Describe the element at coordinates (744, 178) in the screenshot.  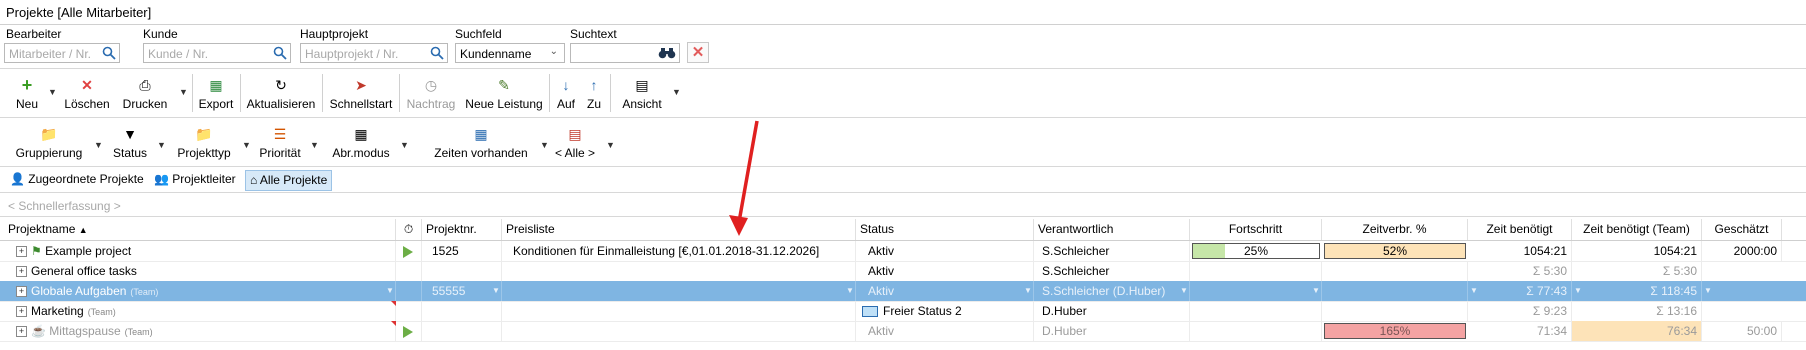
I see `annotation-arrow` at that location.